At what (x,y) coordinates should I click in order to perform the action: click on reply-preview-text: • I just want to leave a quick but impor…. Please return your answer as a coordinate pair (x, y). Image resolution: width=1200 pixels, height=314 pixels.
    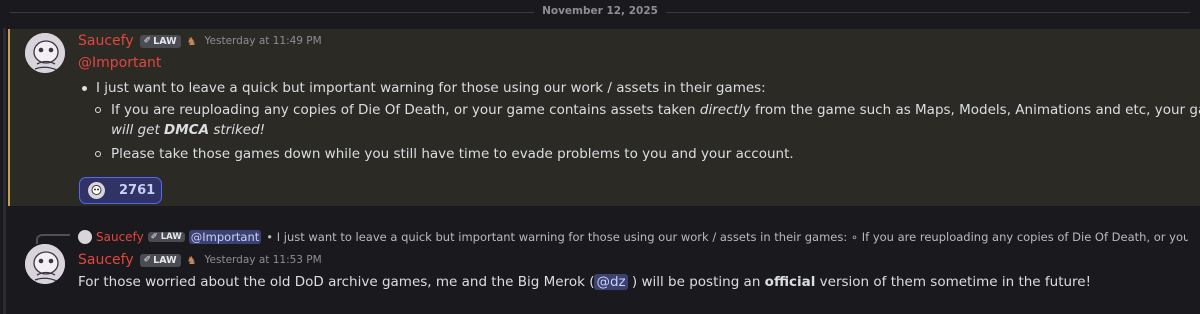
    Looking at the image, I should click on (727, 237).